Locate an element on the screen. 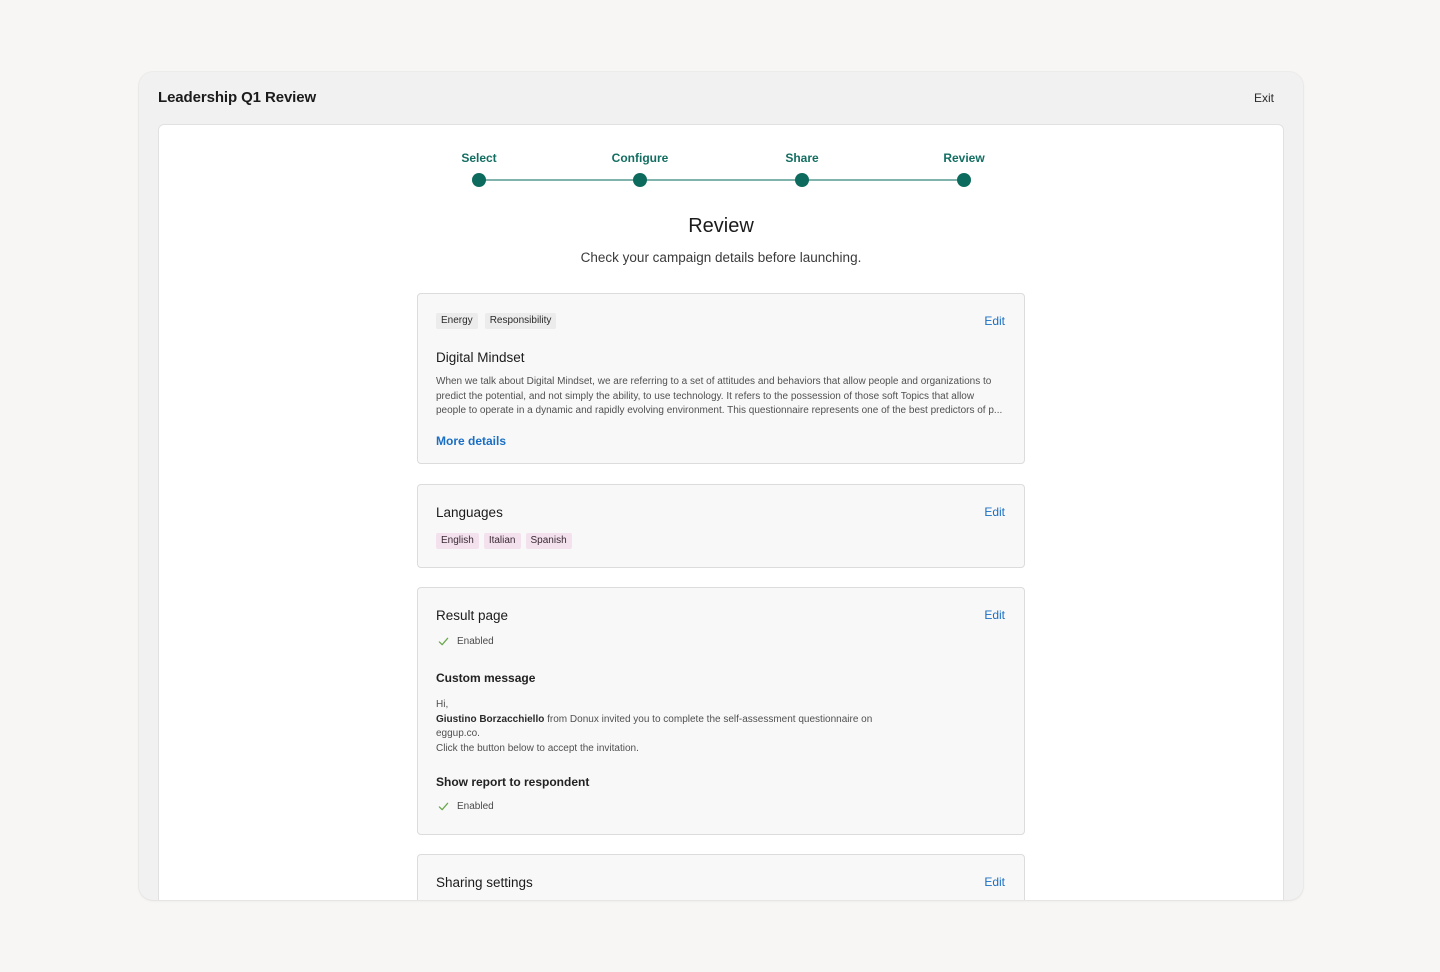 Image resolution: width=1440 pixels, height=972 pixels. message-greeting: Hi, is located at coordinates (442, 704).